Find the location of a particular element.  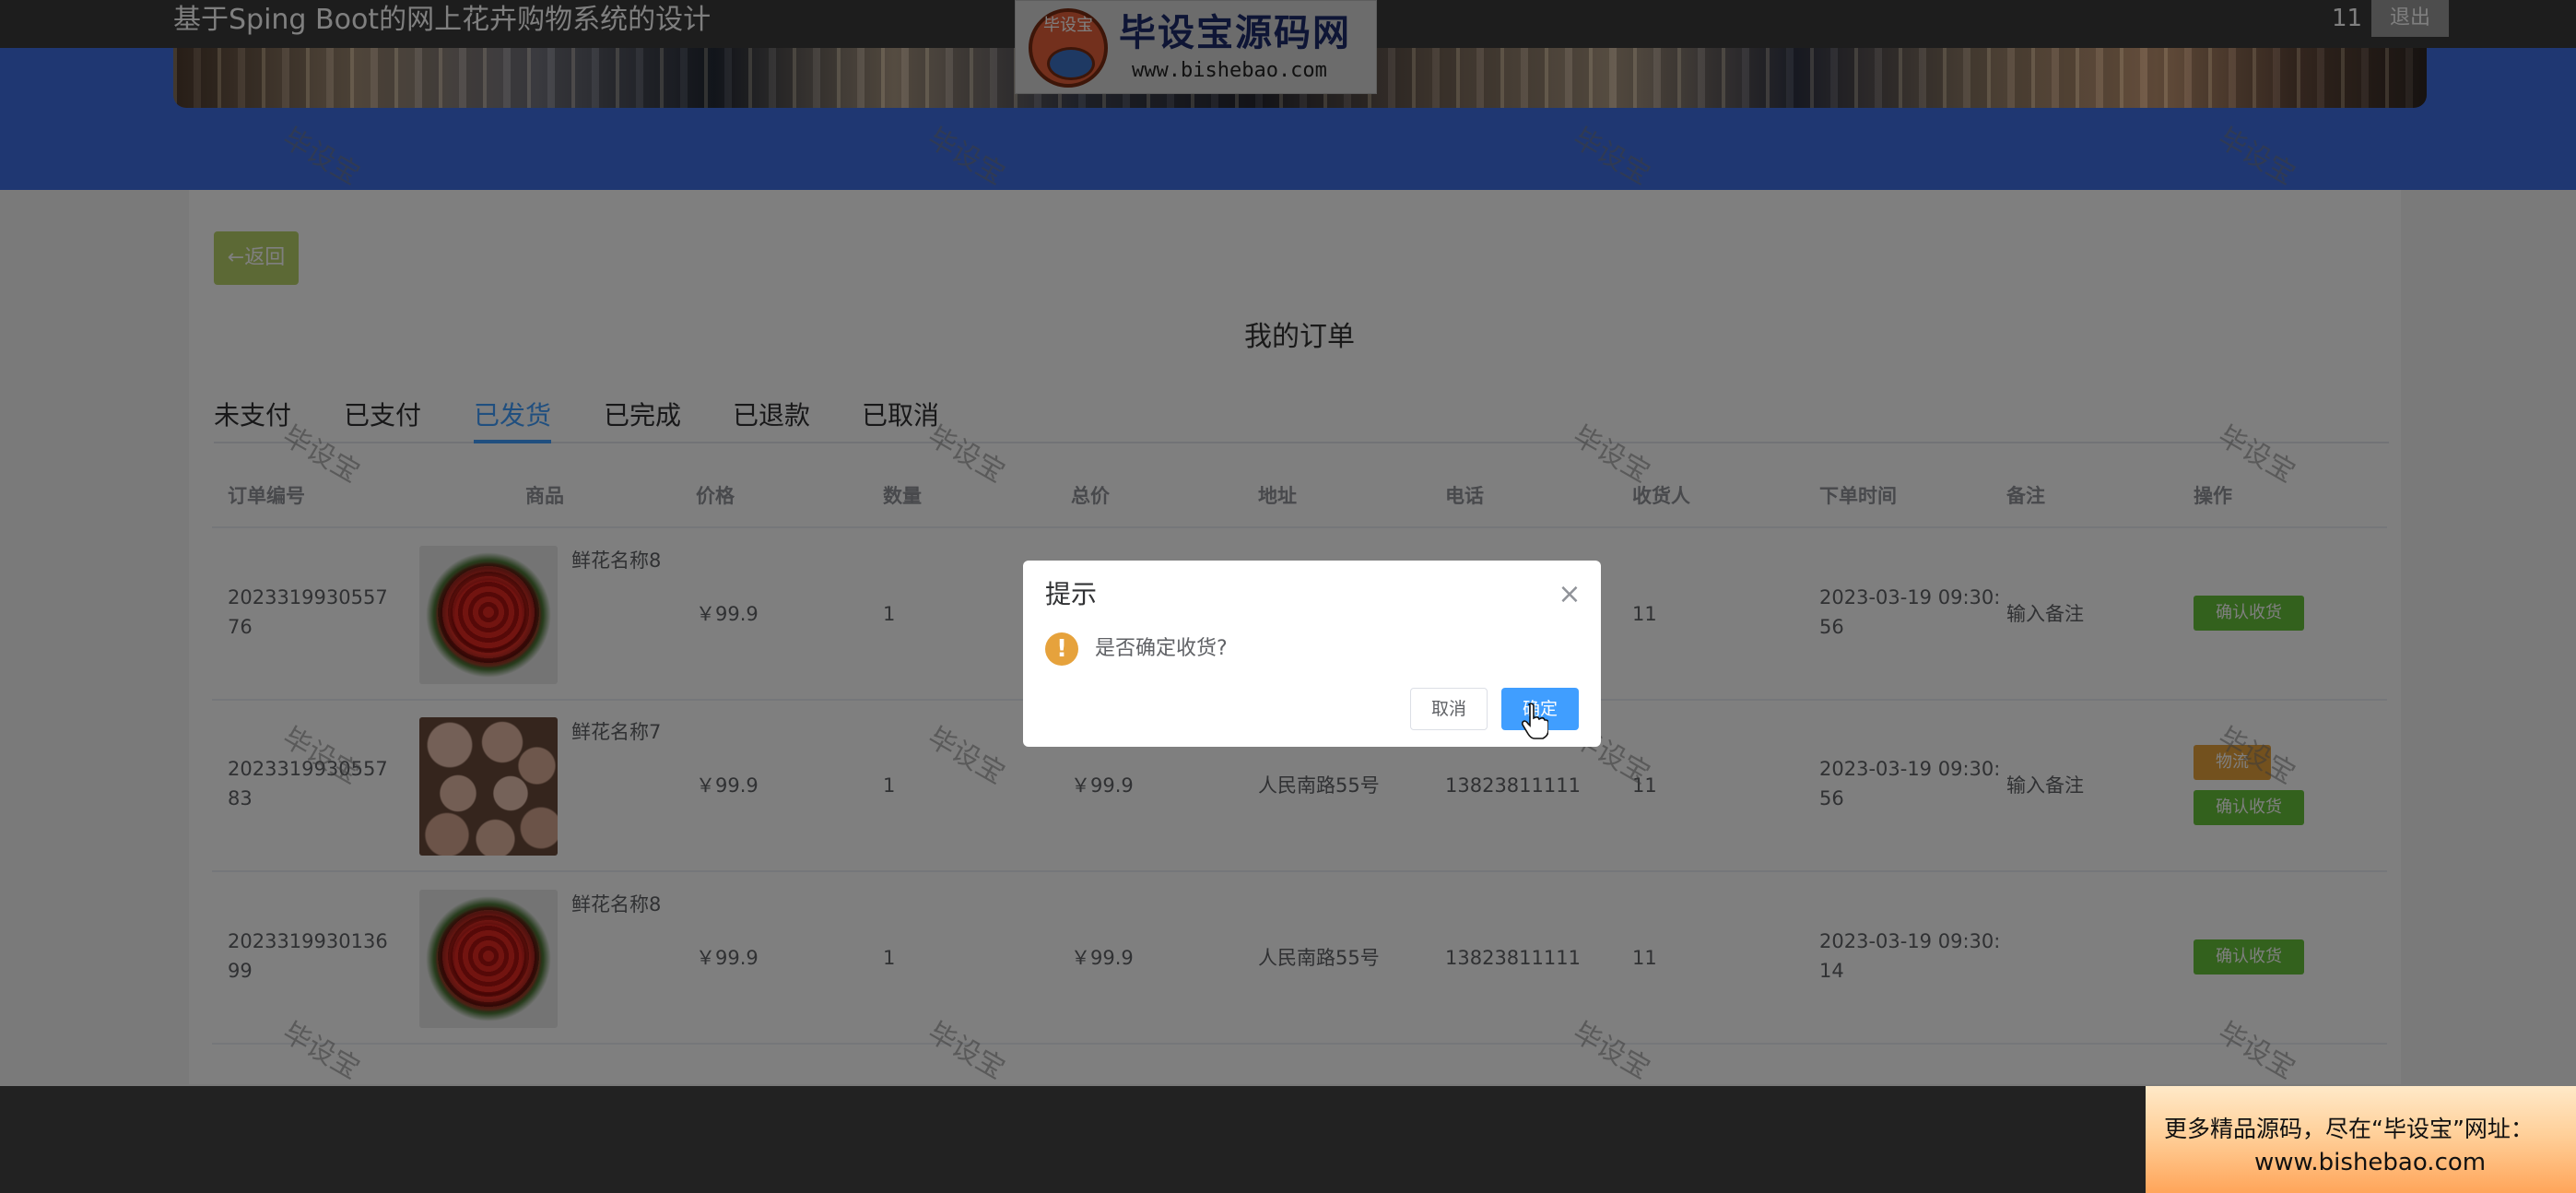

cancel-button: 取消 is located at coordinates (1449, 709).